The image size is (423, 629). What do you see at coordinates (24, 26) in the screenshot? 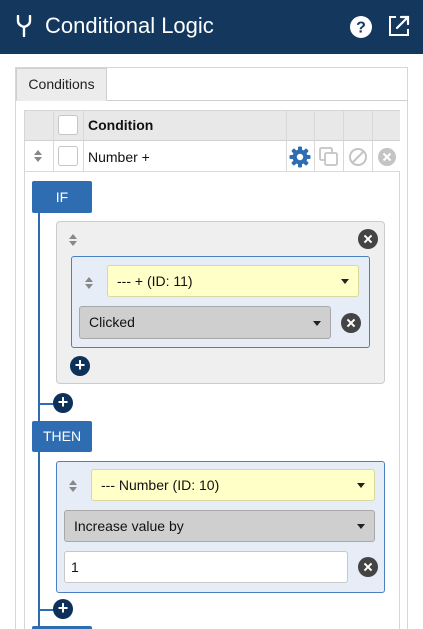
I see `branch-fork-icon` at bounding box center [24, 26].